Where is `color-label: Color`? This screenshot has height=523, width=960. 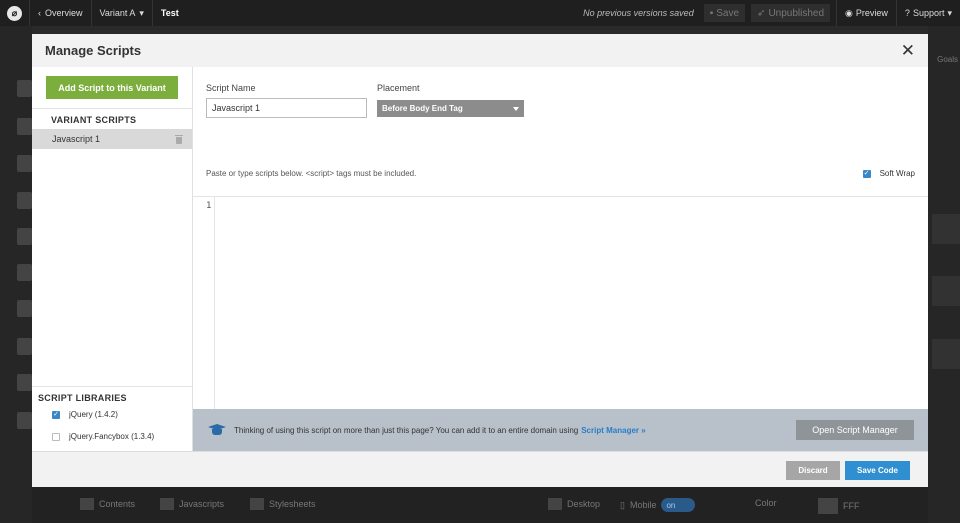 color-label: Color is located at coordinates (766, 503).